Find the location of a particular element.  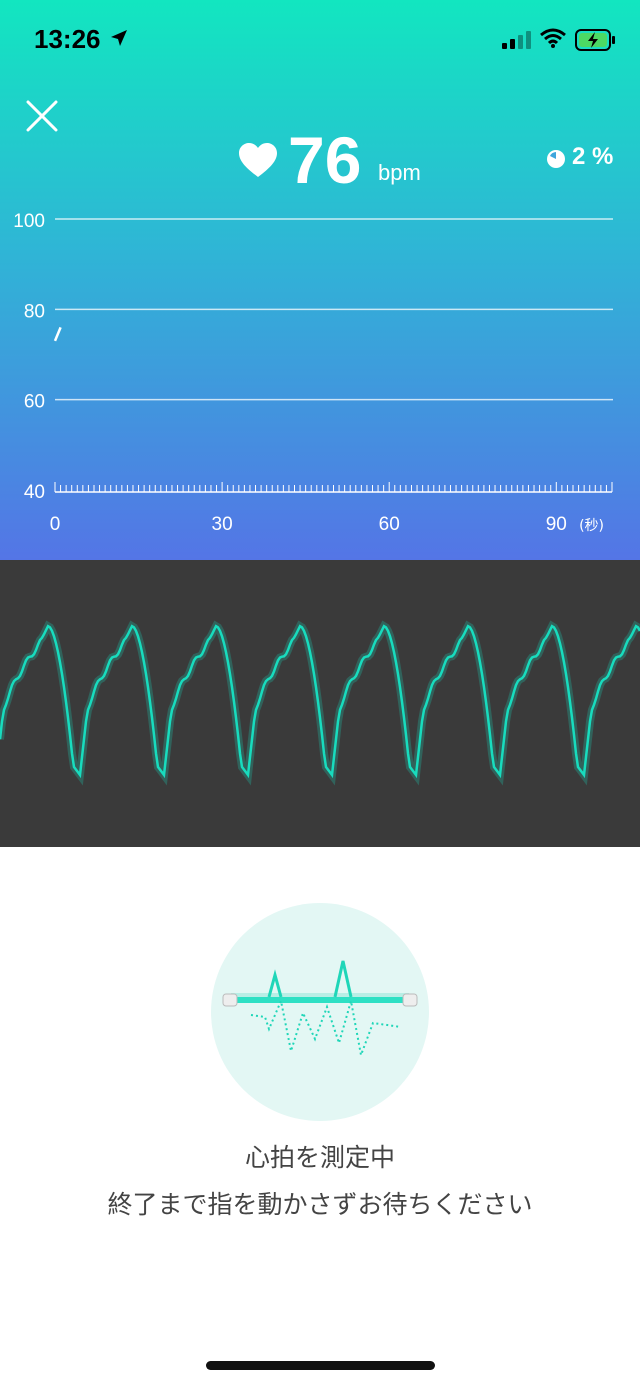

progress-pie-icon is located at coordinates (556, 159).